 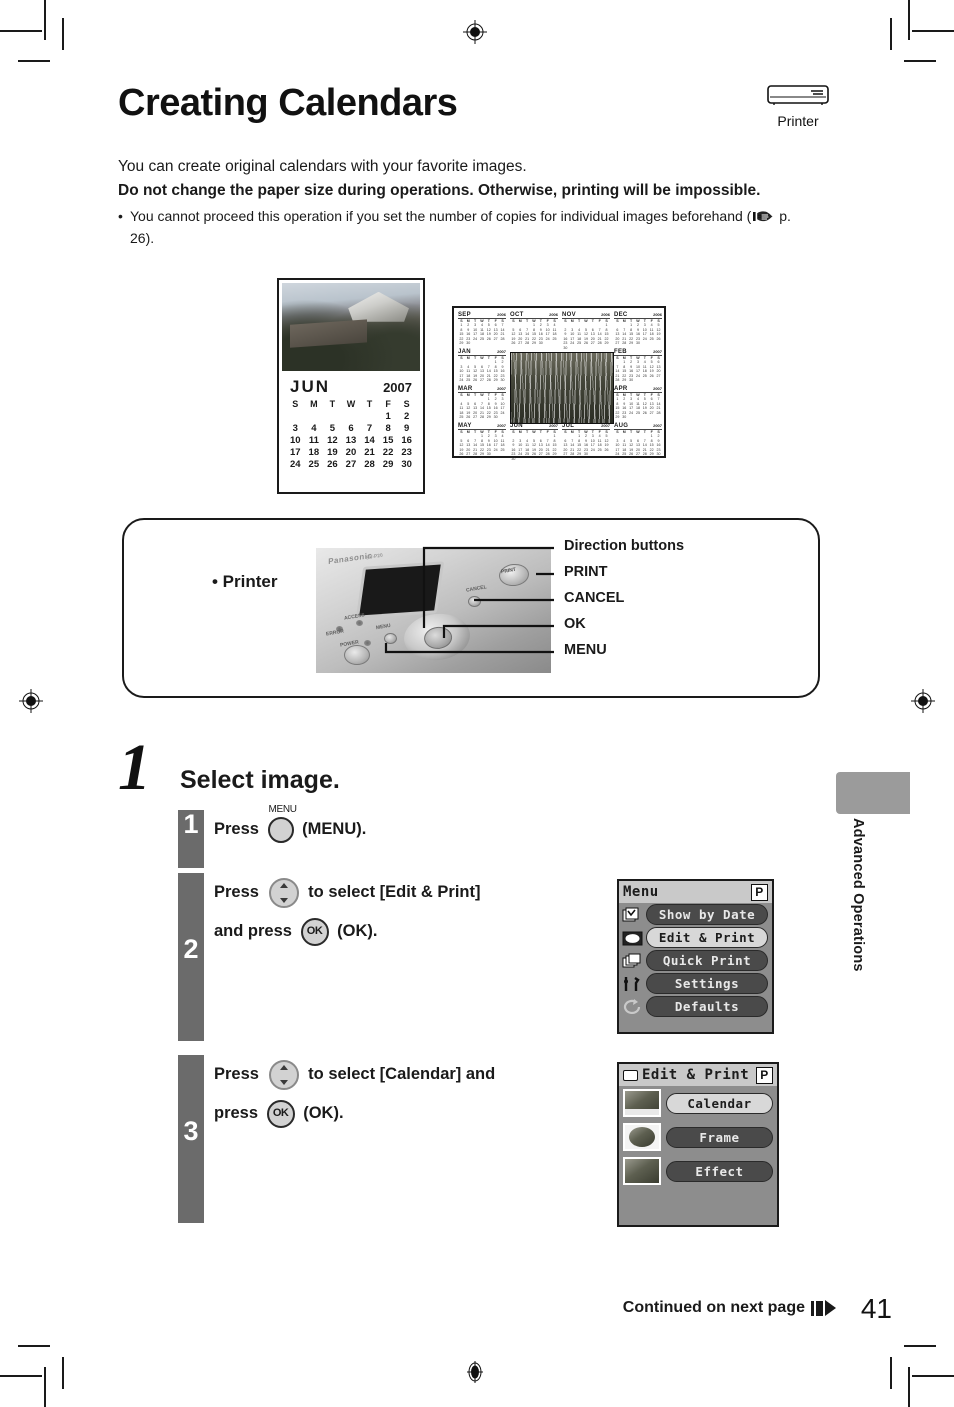 I want to click on printer-badge-label: Printer, so click(x=798, y=121).